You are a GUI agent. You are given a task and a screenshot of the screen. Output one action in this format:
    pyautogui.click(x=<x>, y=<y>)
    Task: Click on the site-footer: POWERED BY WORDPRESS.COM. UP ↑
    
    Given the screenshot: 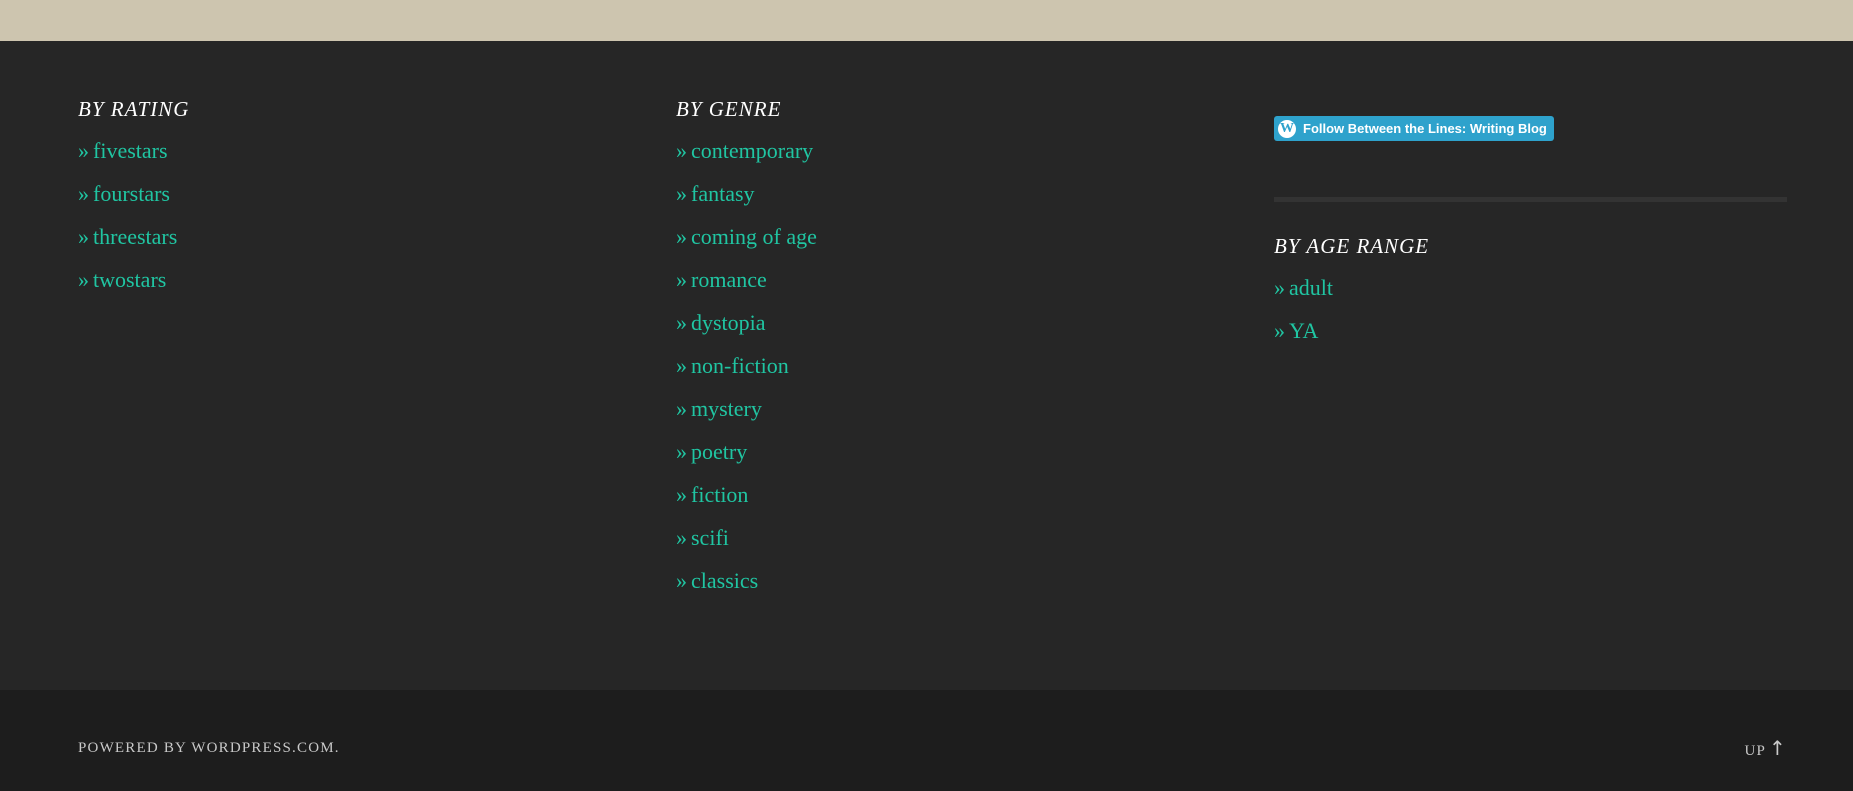 What is the action you would take?
    pyautogui.click(x=926, y=740)
    